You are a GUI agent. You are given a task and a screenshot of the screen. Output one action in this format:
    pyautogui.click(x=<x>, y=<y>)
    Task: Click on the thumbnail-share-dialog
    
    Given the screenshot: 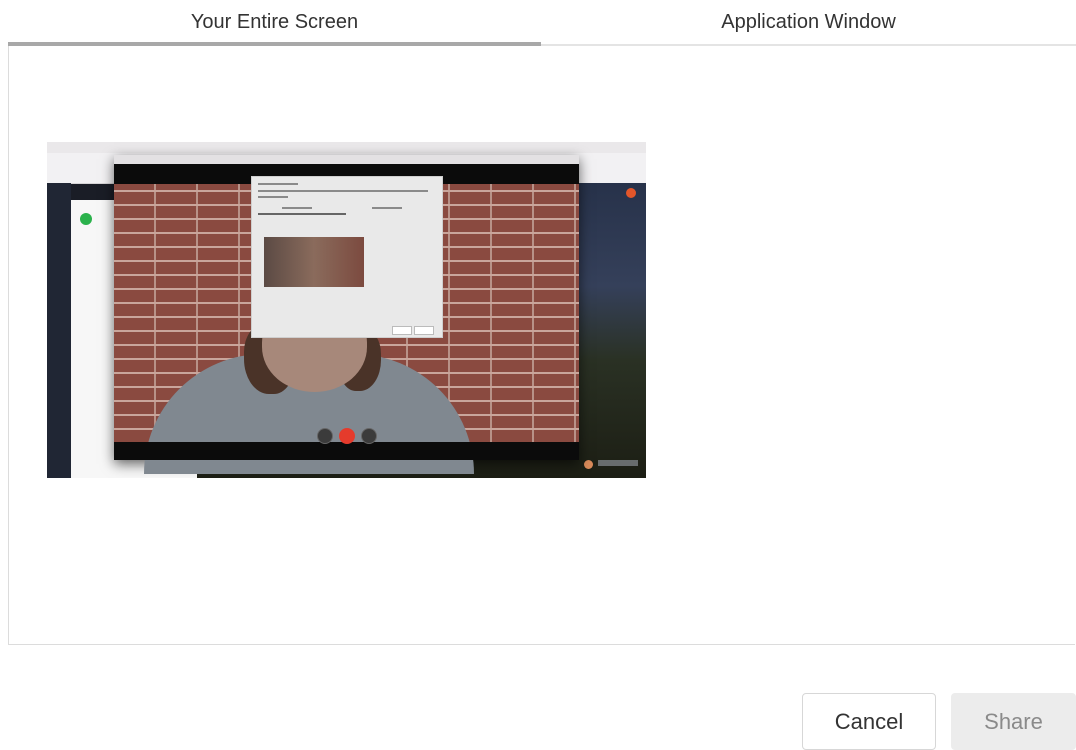 What is the action you would take?
    pyautogui.click(x=347, y=257)
    